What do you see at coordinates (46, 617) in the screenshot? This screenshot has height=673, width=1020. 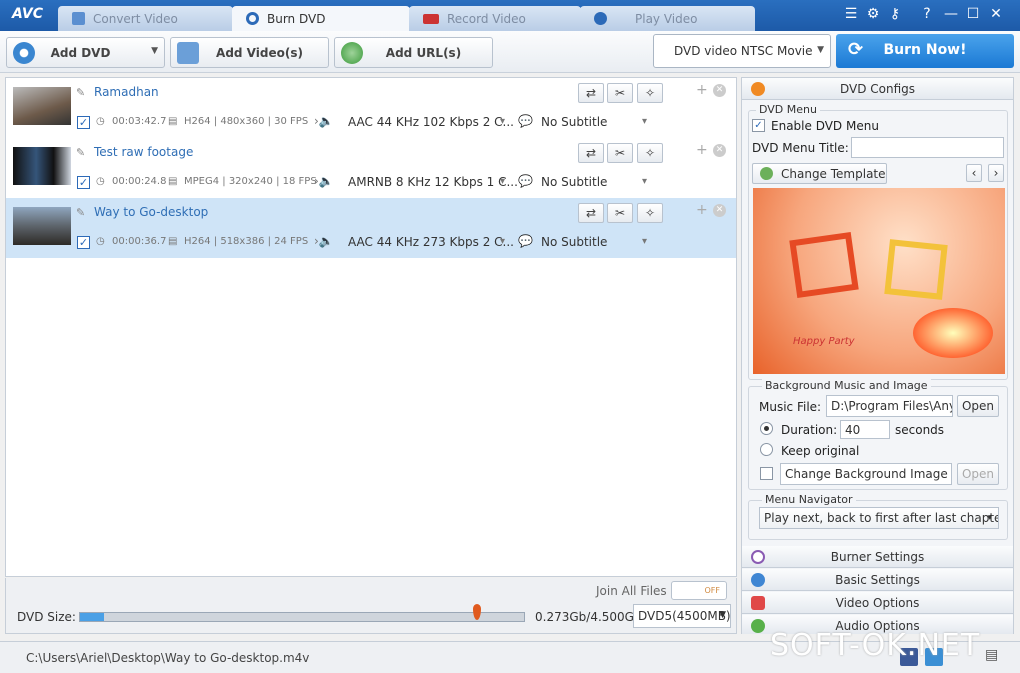 I see `dvd-size-label: DVD Size:` at bounding box center [46, 617].